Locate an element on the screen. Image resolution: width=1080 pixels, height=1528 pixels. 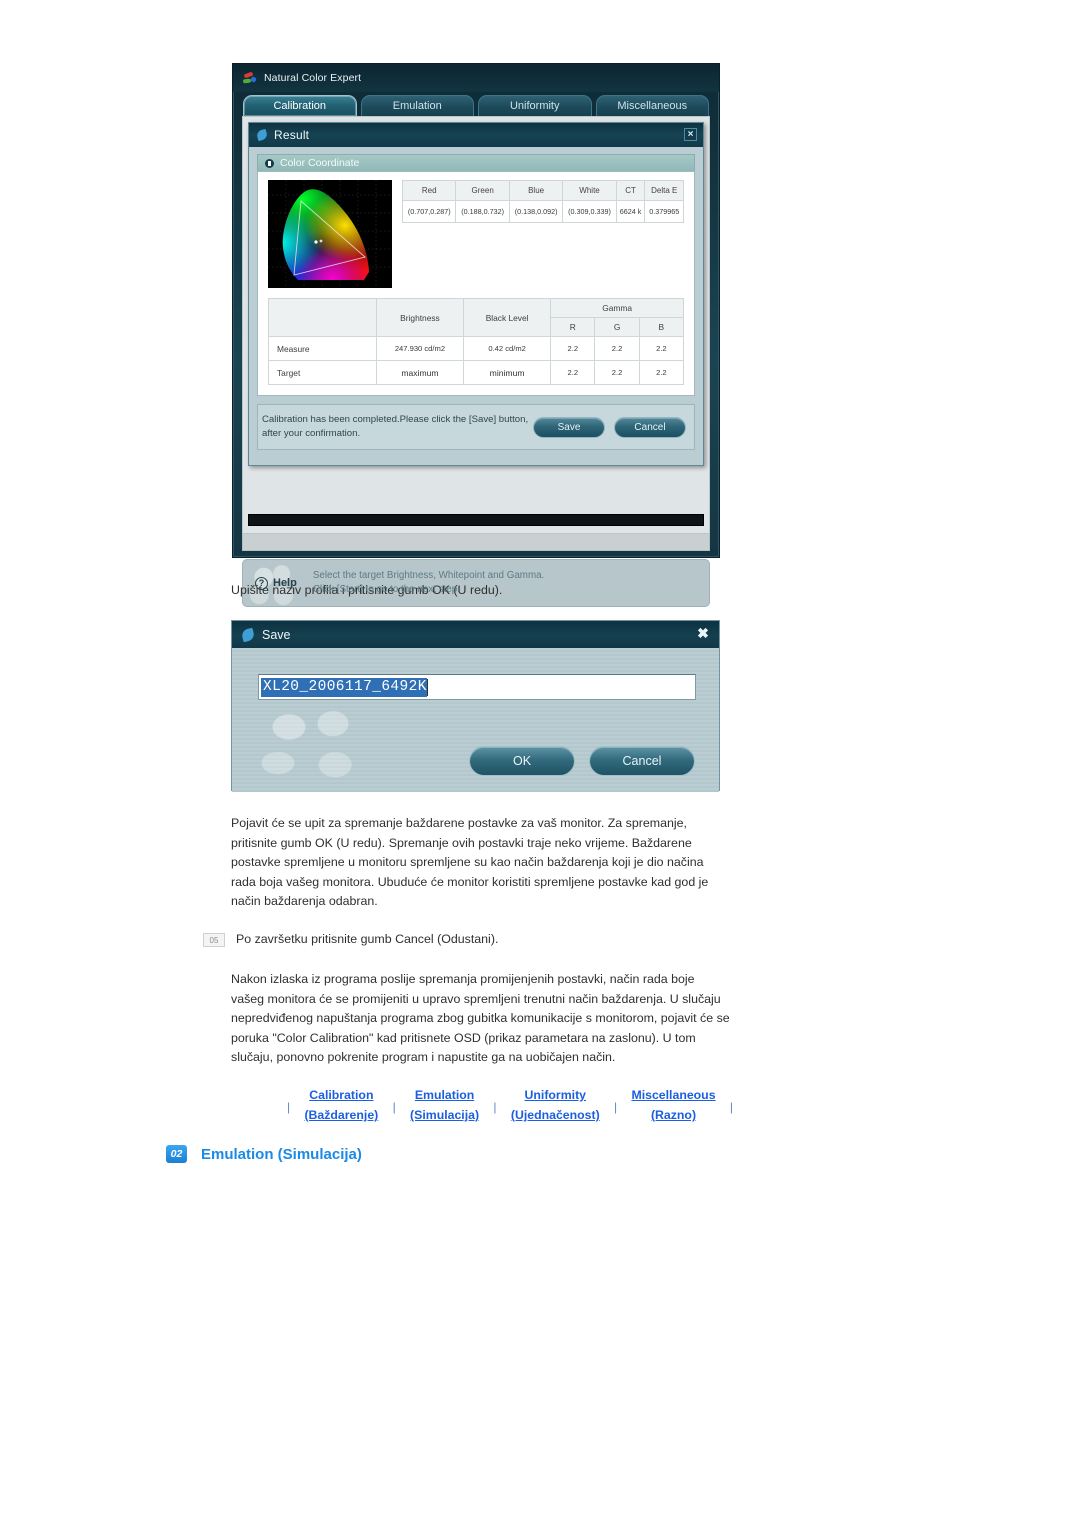
table-row-target: Target maximum minimum 2.2 2.2 2.2 is located at coordinates (476, 372).